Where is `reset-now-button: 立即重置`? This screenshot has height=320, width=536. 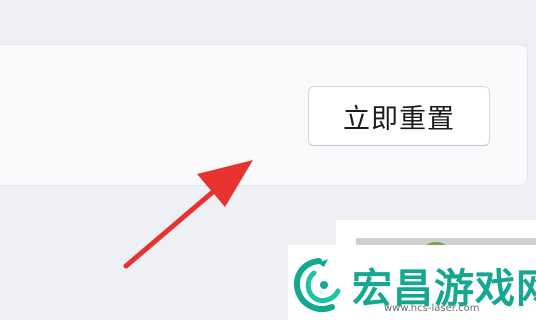 reset-now-button: 立即重置 is located at coordinates (399, 116).